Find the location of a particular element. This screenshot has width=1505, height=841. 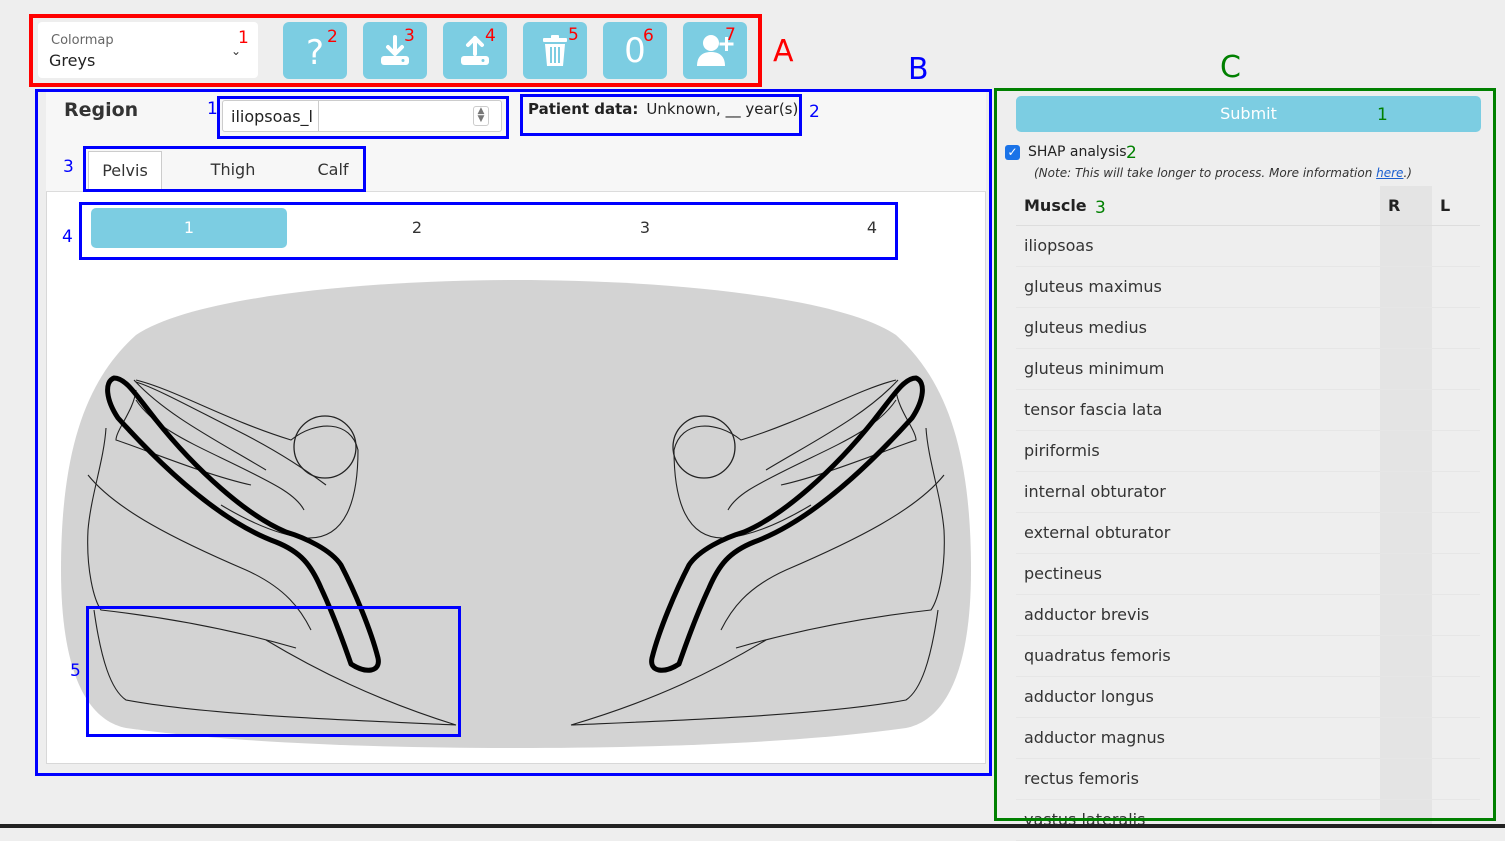

annotation-label: 6 is located at coordinates (648, 36).